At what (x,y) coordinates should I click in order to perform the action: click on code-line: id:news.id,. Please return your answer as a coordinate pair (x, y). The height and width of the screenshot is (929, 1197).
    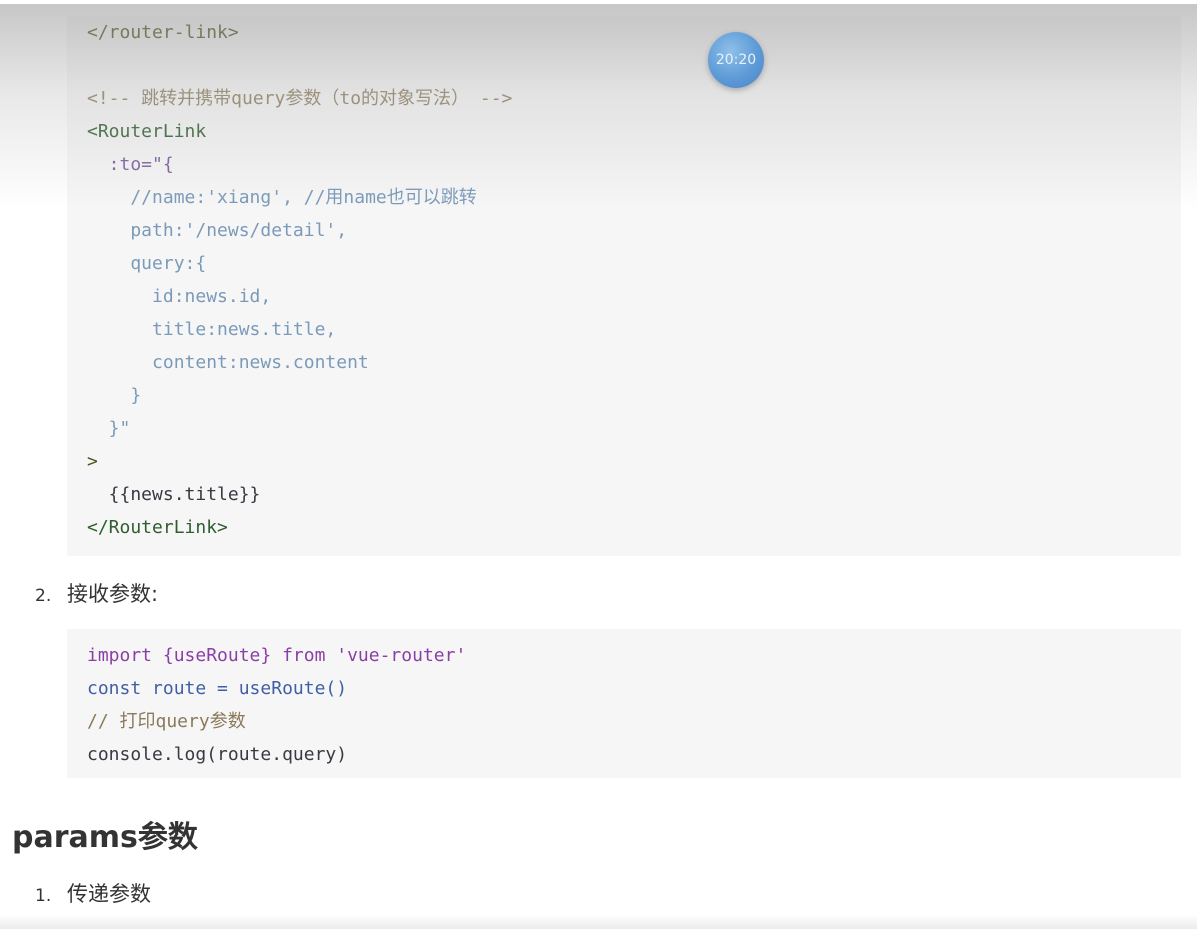
    Looking at the image, I should click on (634, 296).